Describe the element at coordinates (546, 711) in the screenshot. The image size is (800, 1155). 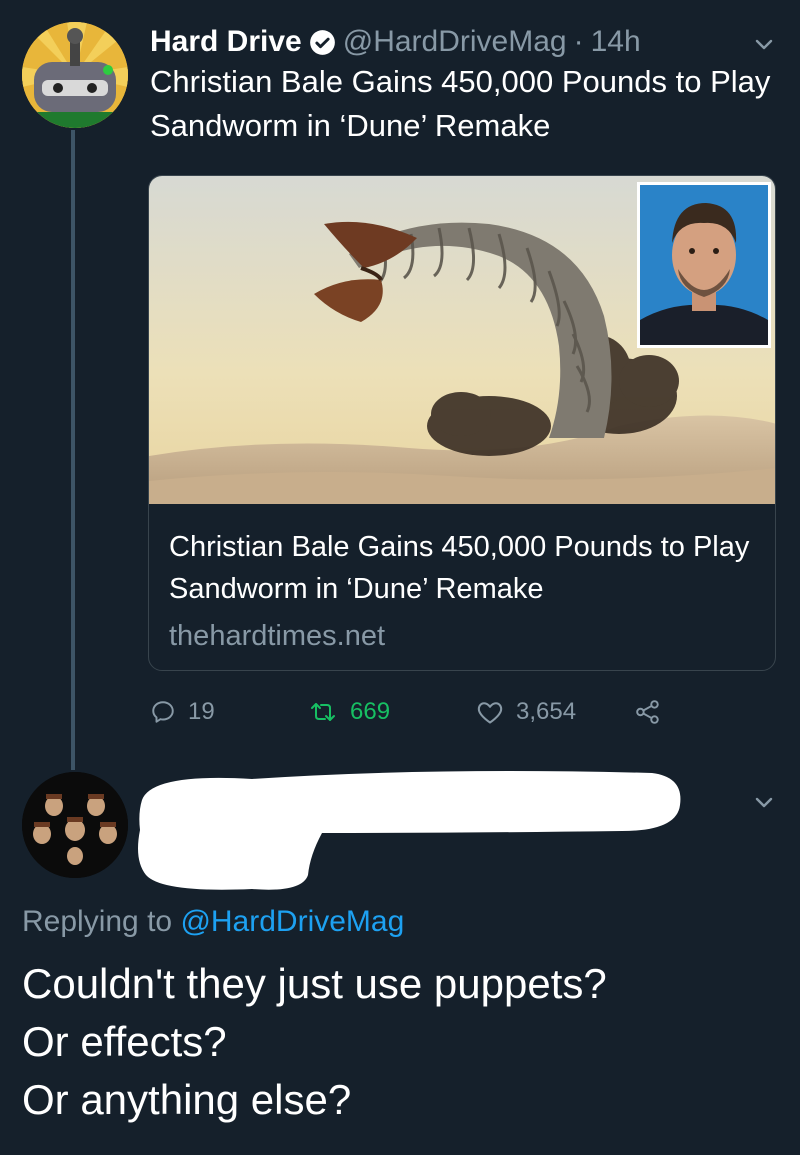
I see `like-count: 3,654` at that location.